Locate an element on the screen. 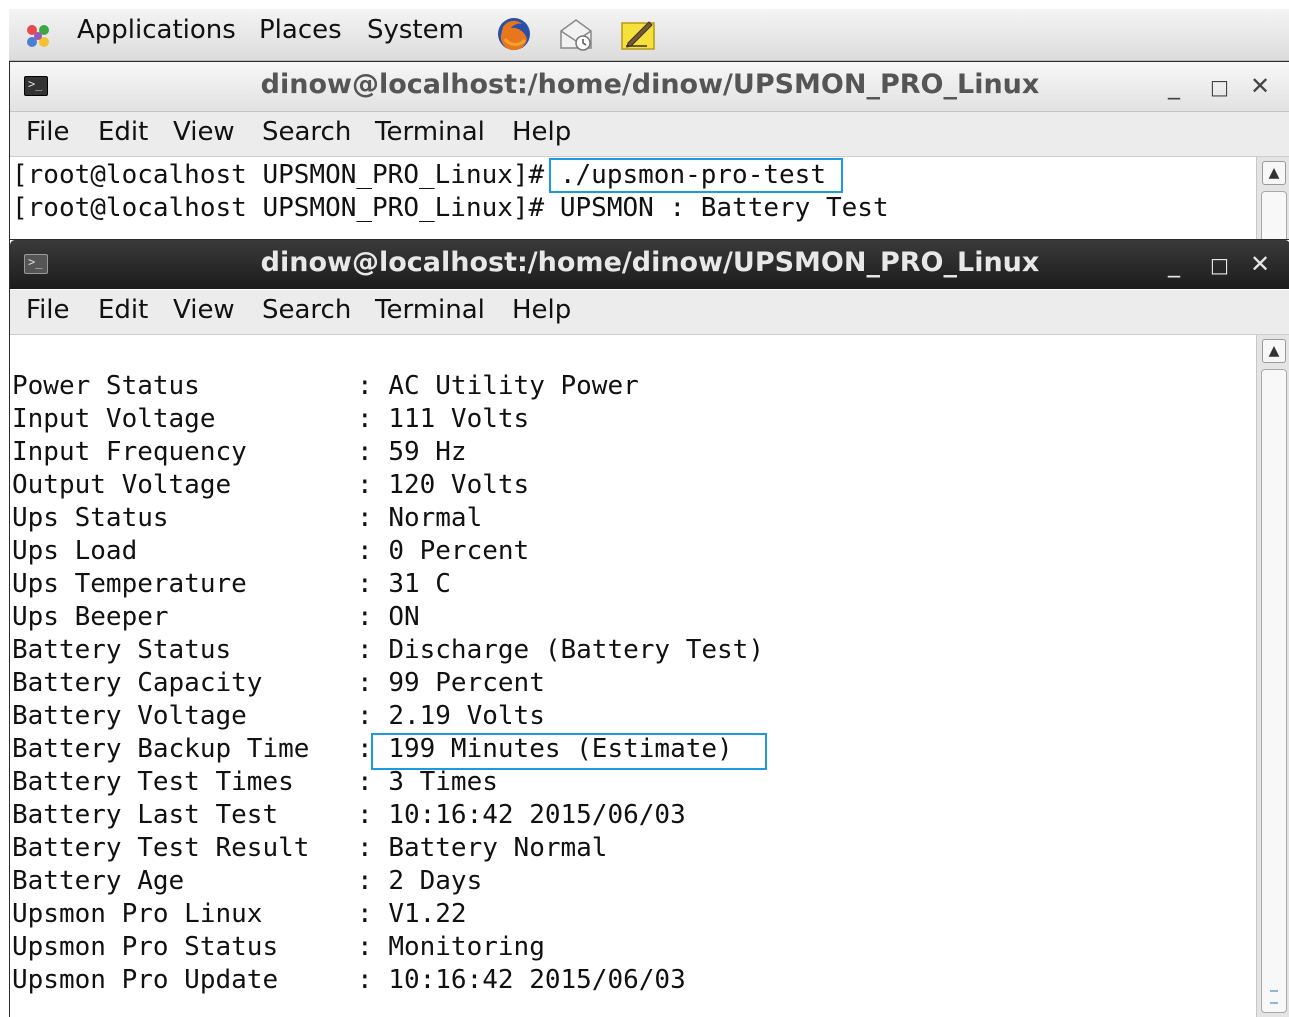 The height and width of the screenshot is (1017, 1289). status-row: Upsmon Pro Status: Monitoring is located at coordinates (278, 947).